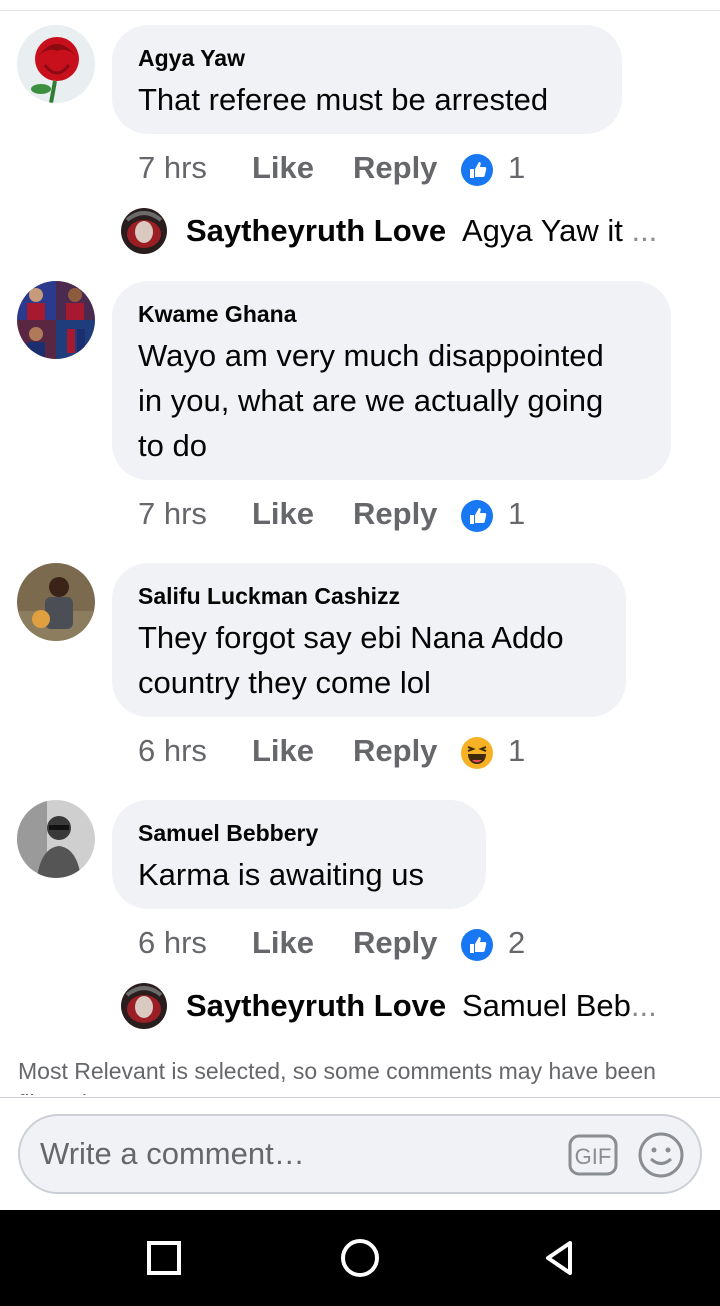 The width and height of the screenshot is (720, 1306). Describe the element at coordinates (217, 314) in the screenshot. I see `comment-author: Kwame Ghana` at that location.